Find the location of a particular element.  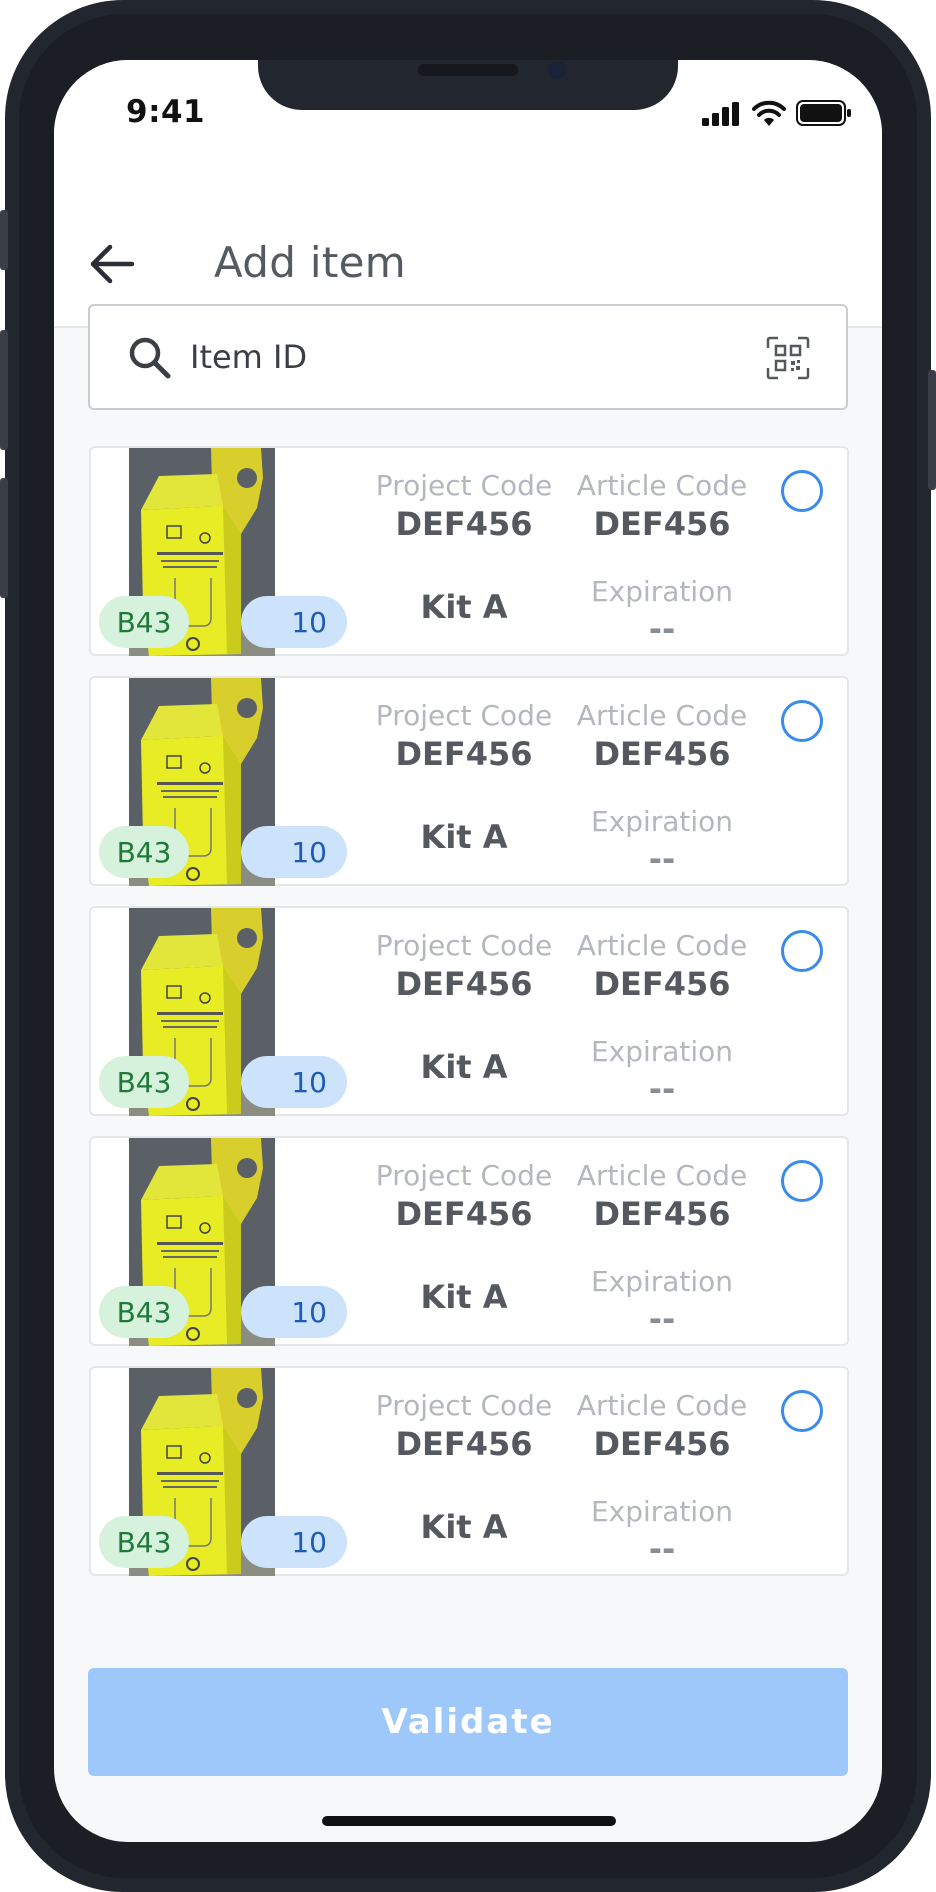

validate-button: Validate is located at coordinates (468, 1722).